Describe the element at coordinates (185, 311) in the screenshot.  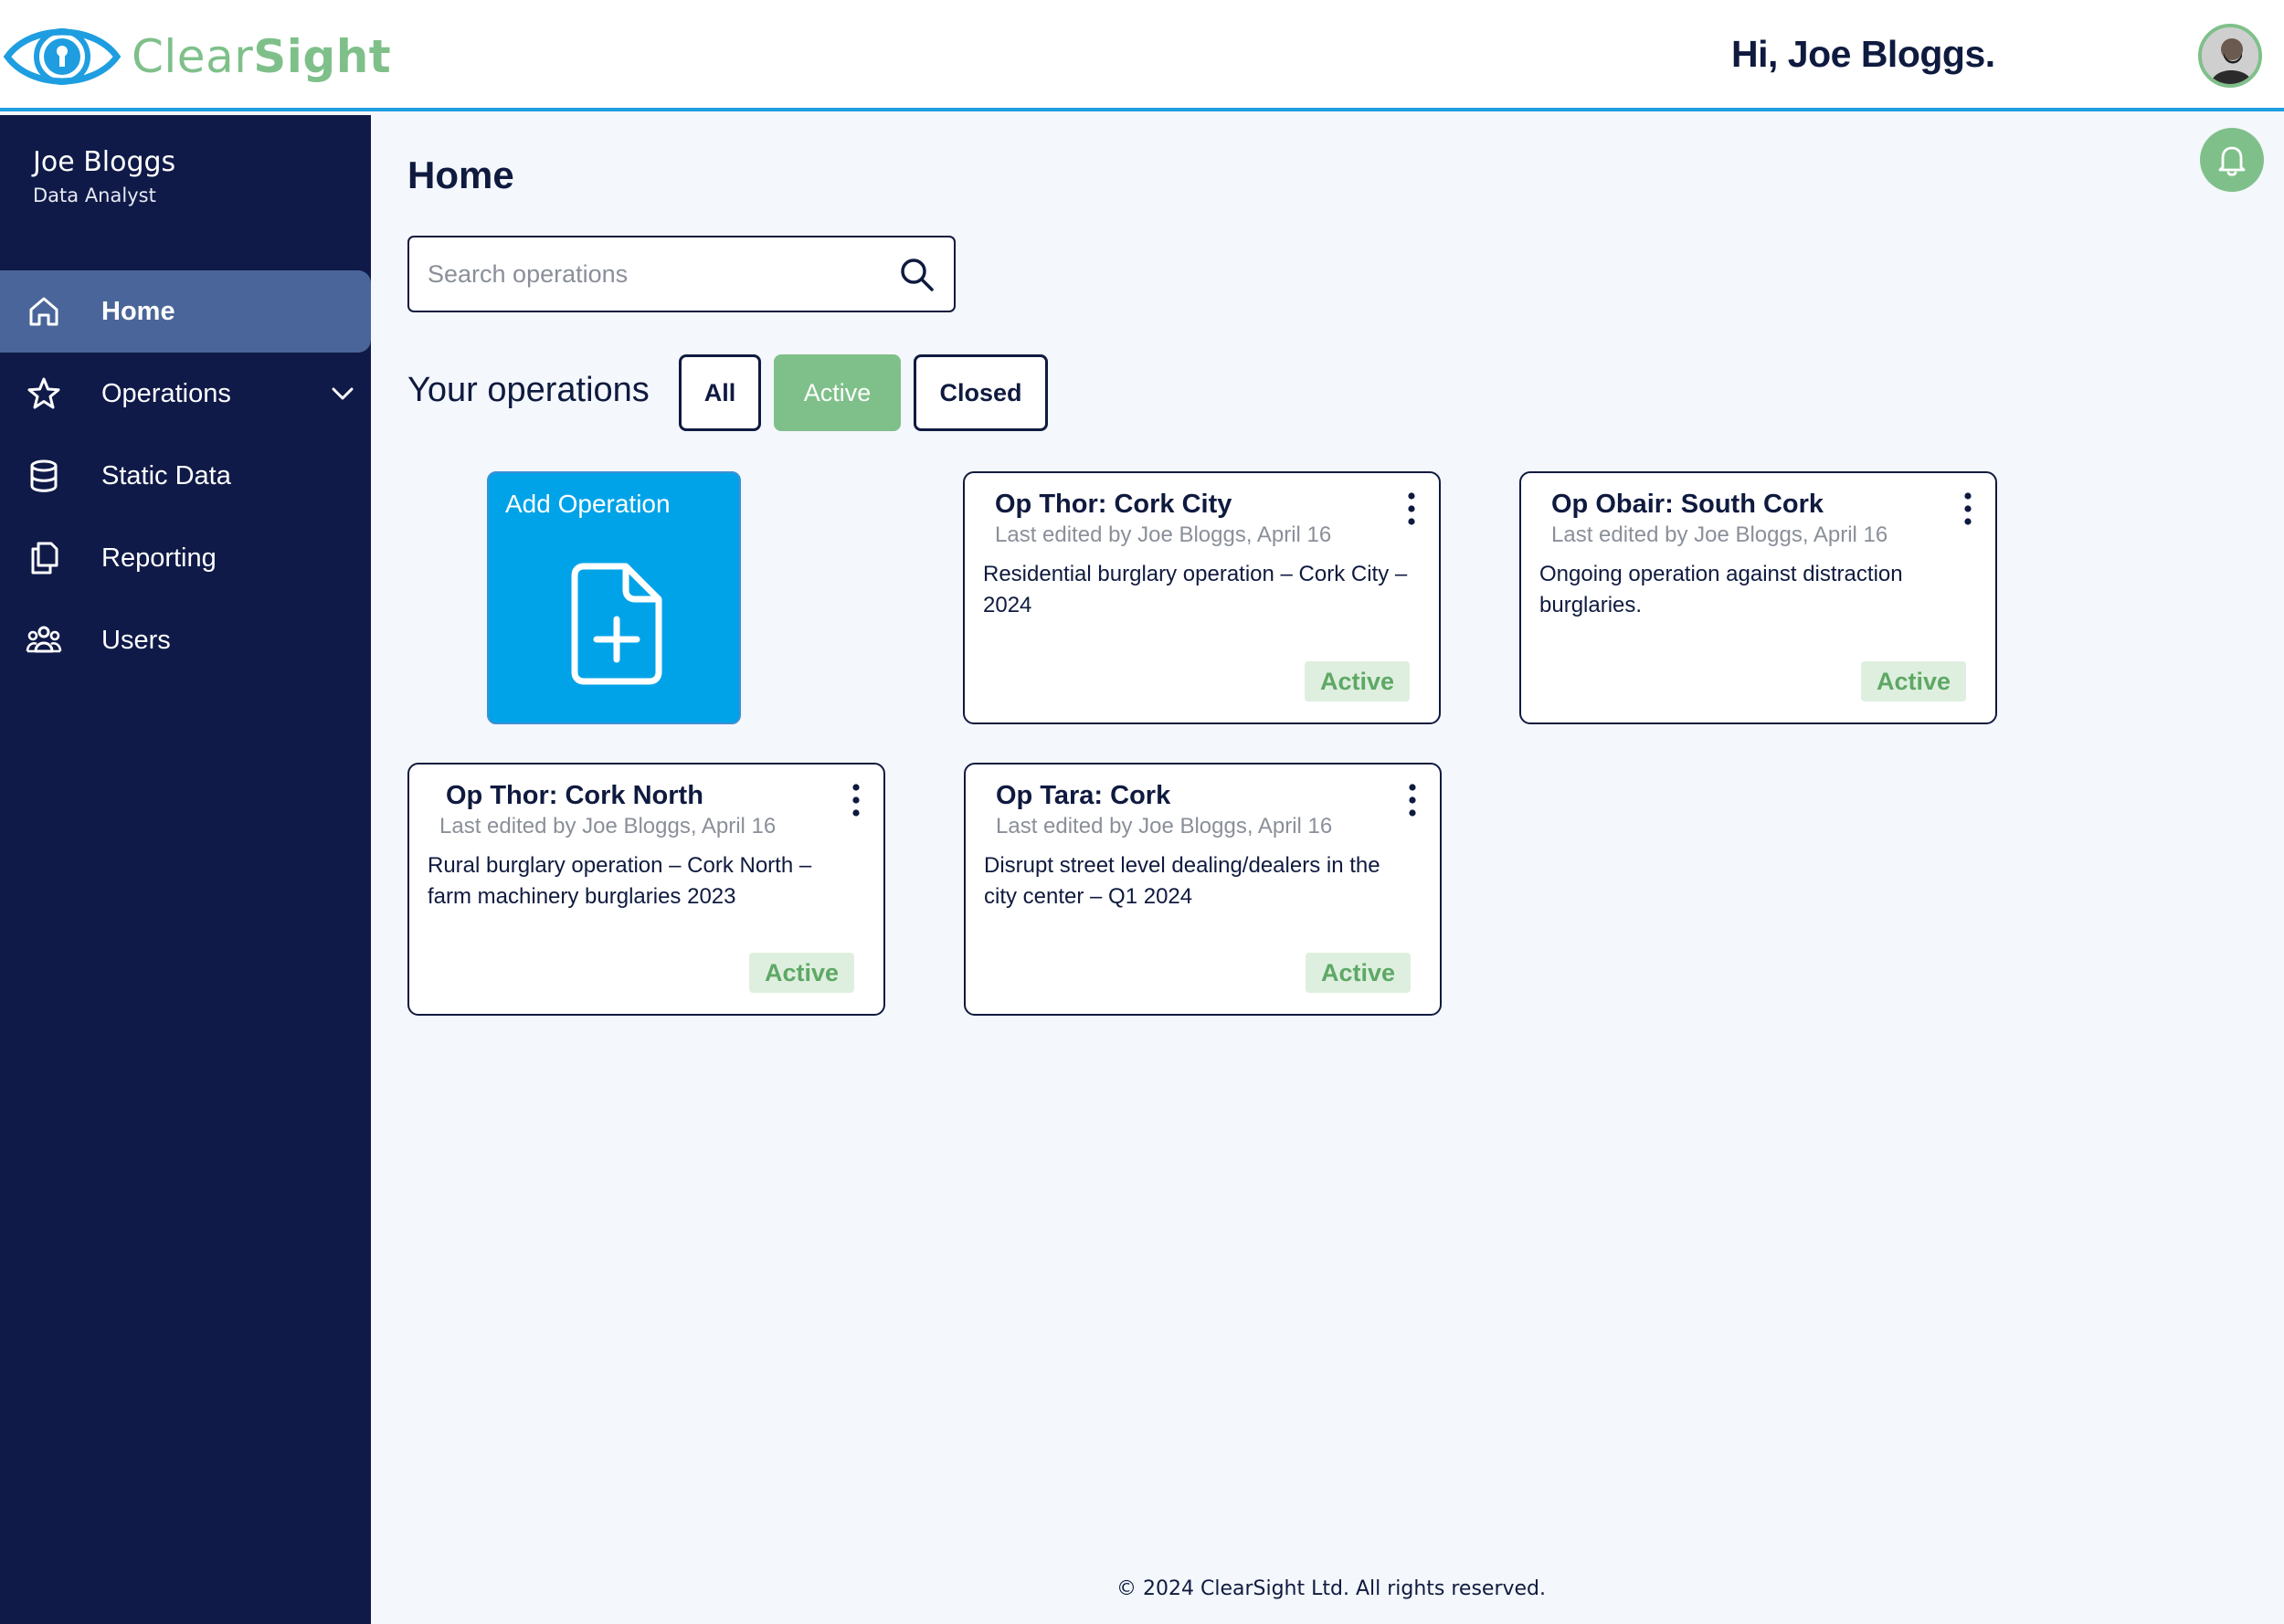
I see `sidebar-item-home: Home` at that location.